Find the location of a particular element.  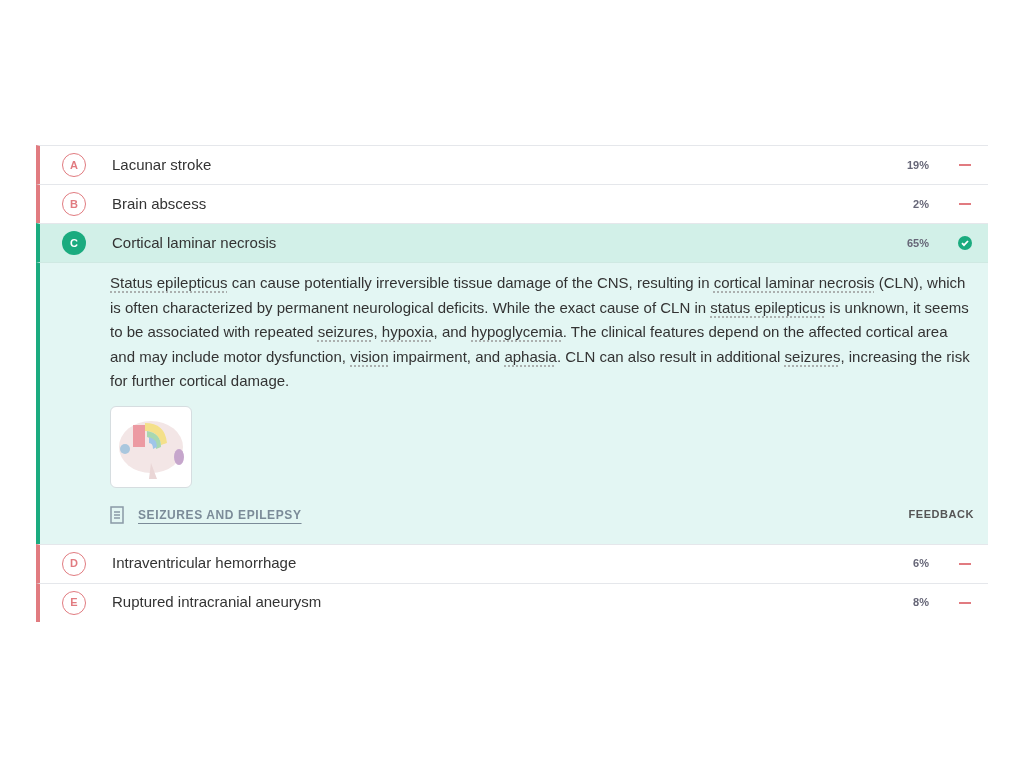

answer-option: B Brain abscess 2% is located at coordinates (512, 203).